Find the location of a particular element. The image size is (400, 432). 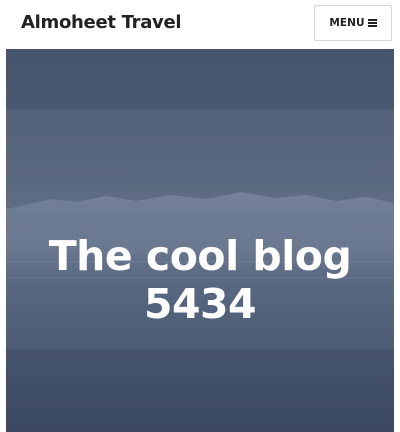

hero-title-line: 5434 is located at coordinates (200, 304).